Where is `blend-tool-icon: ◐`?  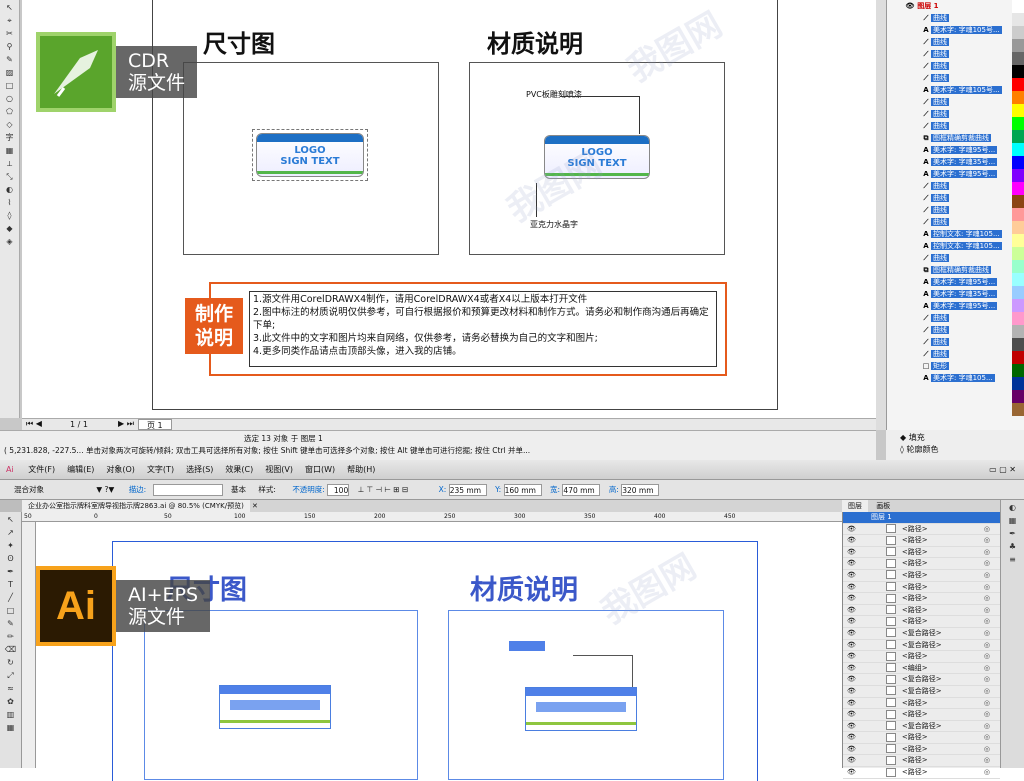 blend-tool-icon: ◐ is located at coordinates (10, 189).